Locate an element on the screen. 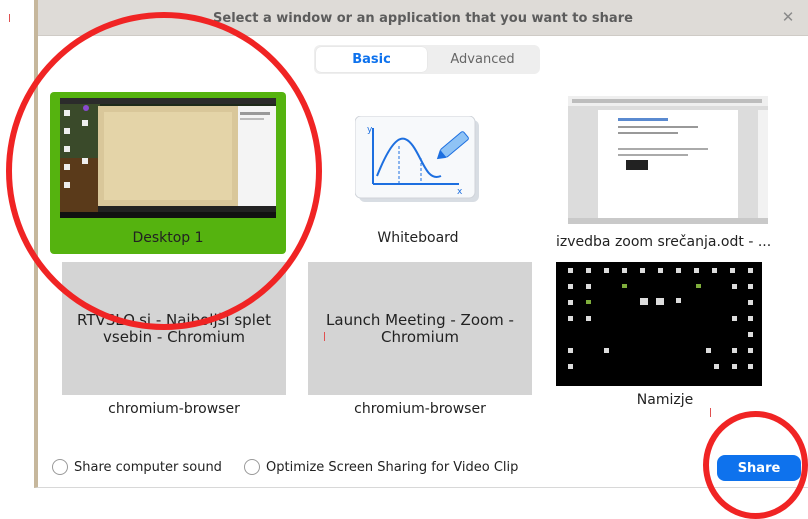  optimize-video-clip-checkbox is located at coordinates (252, 467).